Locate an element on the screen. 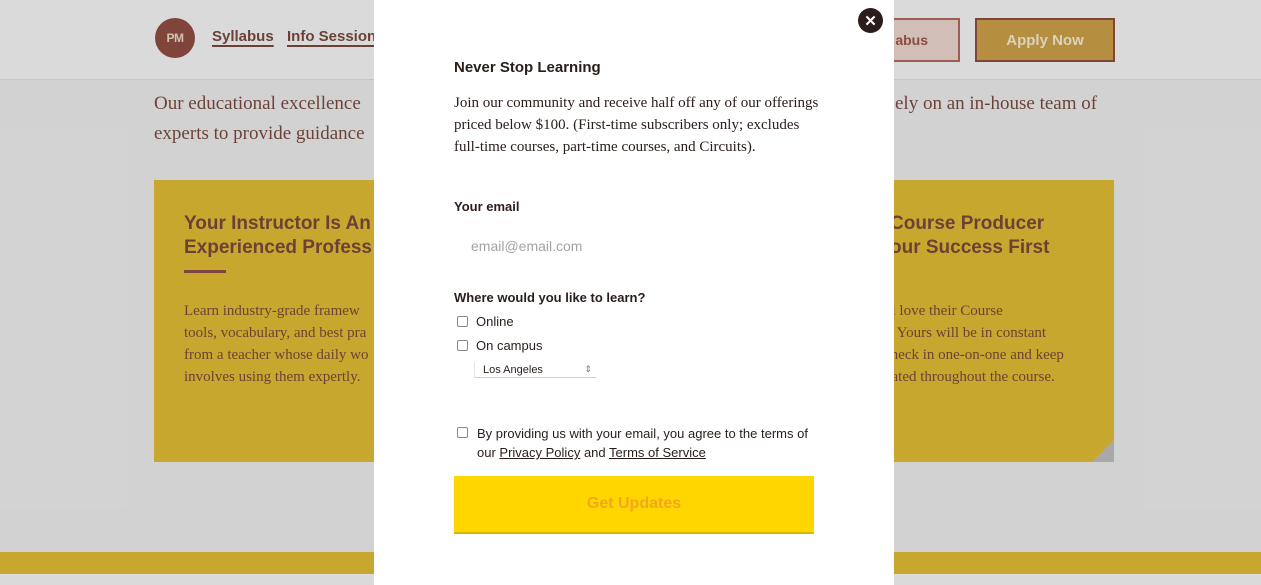  campus-option: On campus is located at coordinates (499, 345).